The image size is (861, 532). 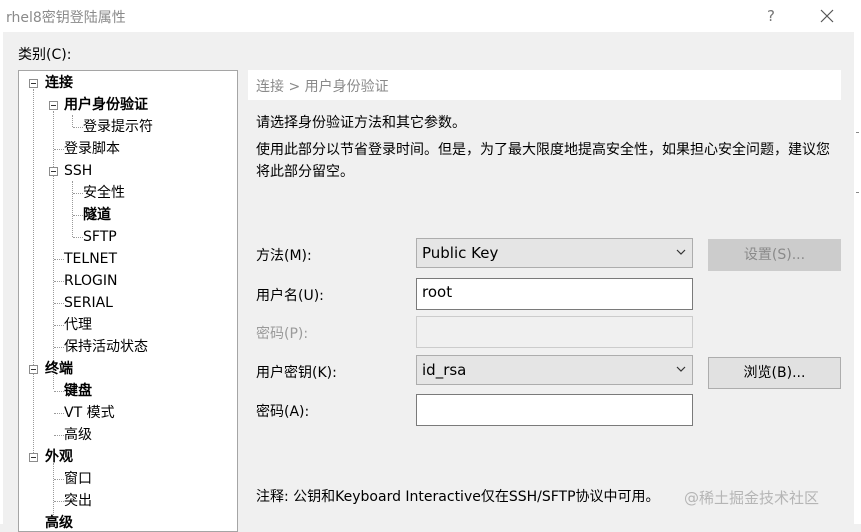 What do you see at coordinates (444, 370) in the screenshot?
I see `user-key-value: id_rsa` at bounding box center [444, 370].